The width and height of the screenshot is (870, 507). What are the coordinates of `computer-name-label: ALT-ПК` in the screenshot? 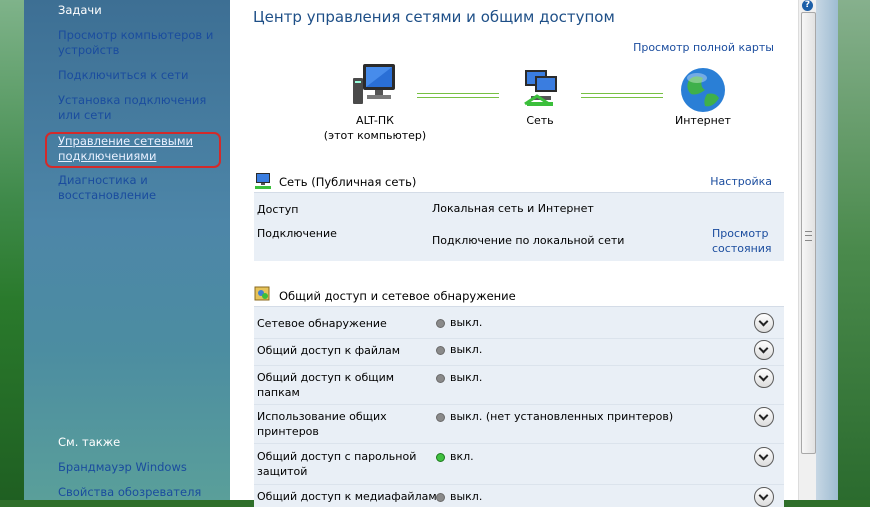 It's located at (375, 120).